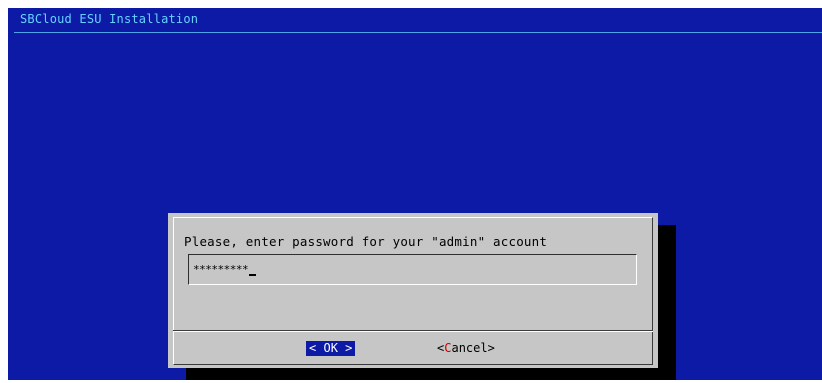 Image resolution: width=822 pixels, height=383 pixels. I want to click on cancel-button: <Cancel>, so click(466, 348).